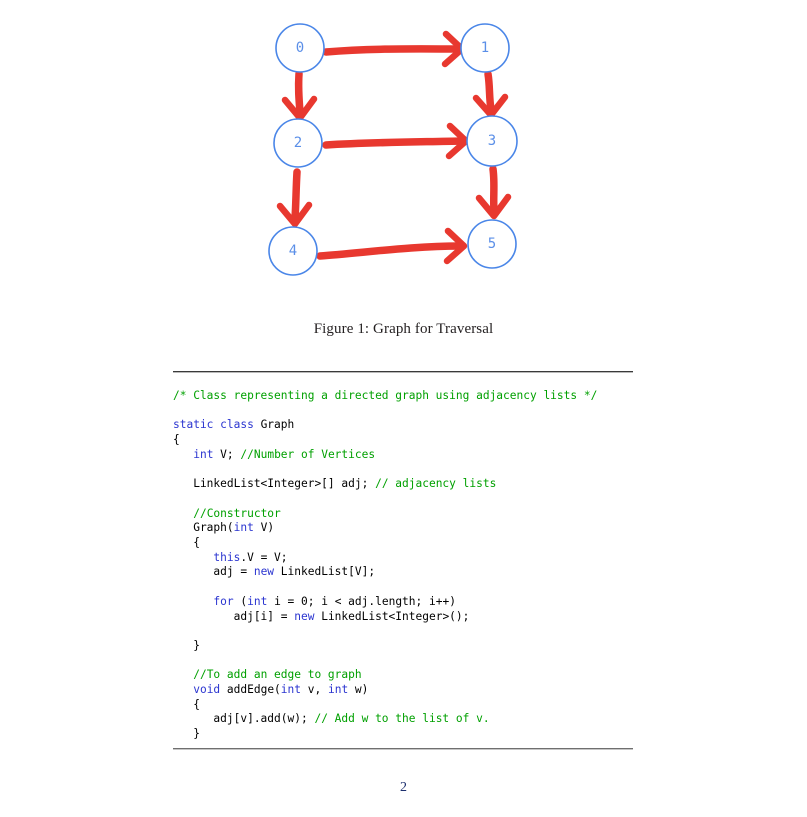 This screenshot has height=817, width=807. I want to click on code-token: Graph(, so click(203, 528).